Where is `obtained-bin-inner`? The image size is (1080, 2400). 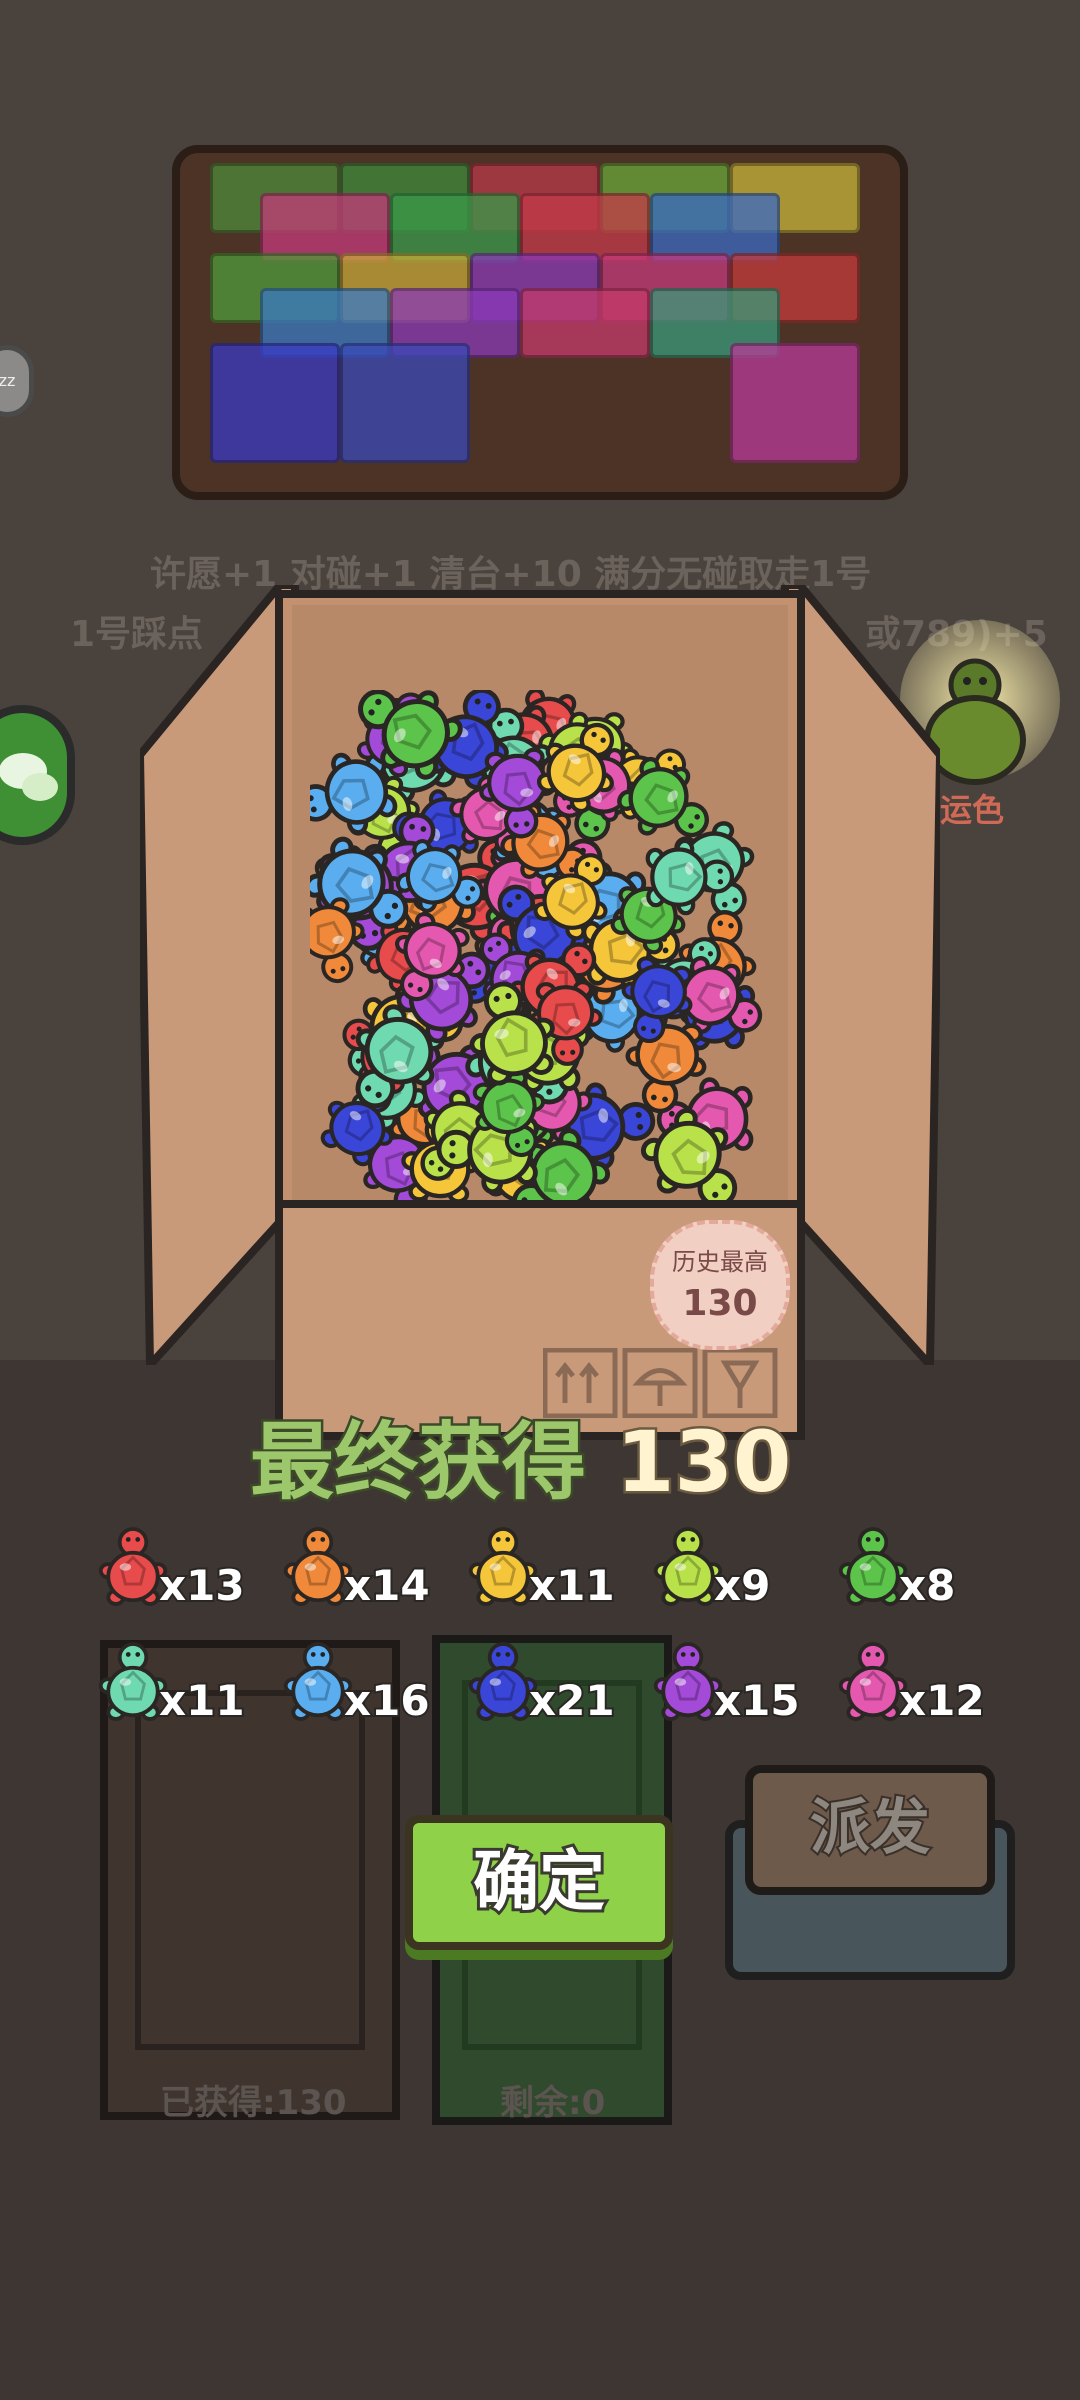
obtained-bin-inner is located at coordinates (250, 1870).